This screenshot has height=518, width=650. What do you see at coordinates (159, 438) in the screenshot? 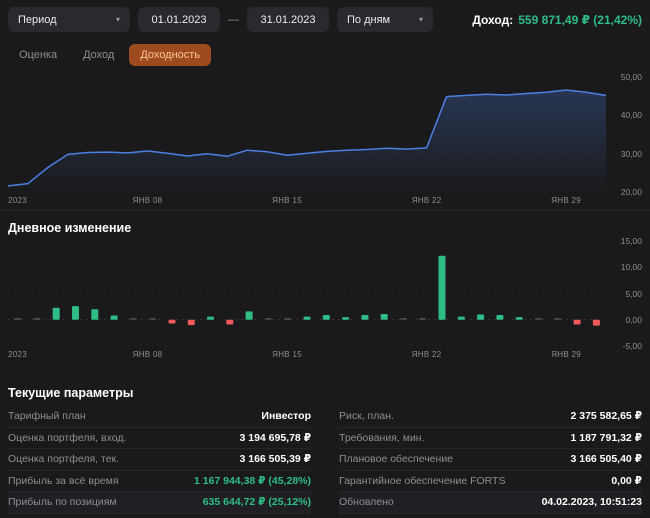
I see `parameter-row: Оценка портфеля, вход. 3 194 695,78 ₽` at bounding box center [159, 438].